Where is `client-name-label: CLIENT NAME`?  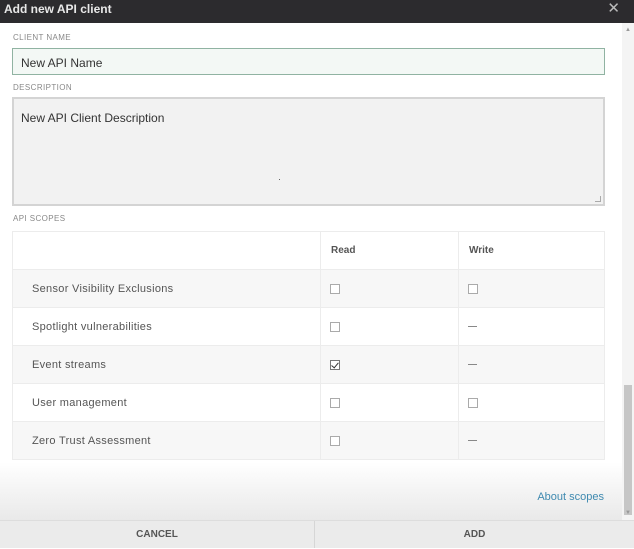 client-name-label: CLIENT NAME is located at coordinates (42, 37).